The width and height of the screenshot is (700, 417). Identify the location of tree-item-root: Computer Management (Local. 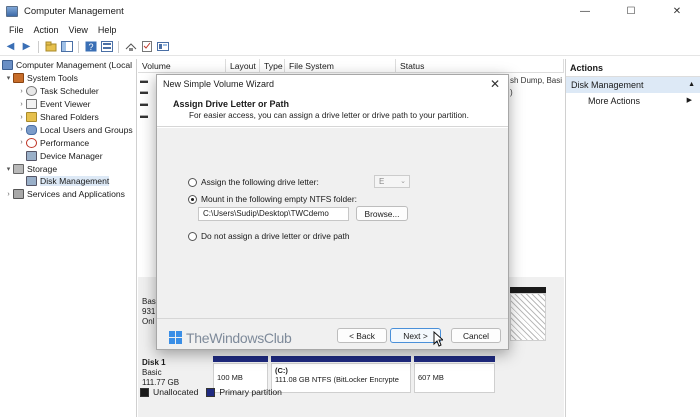
(68, 65).